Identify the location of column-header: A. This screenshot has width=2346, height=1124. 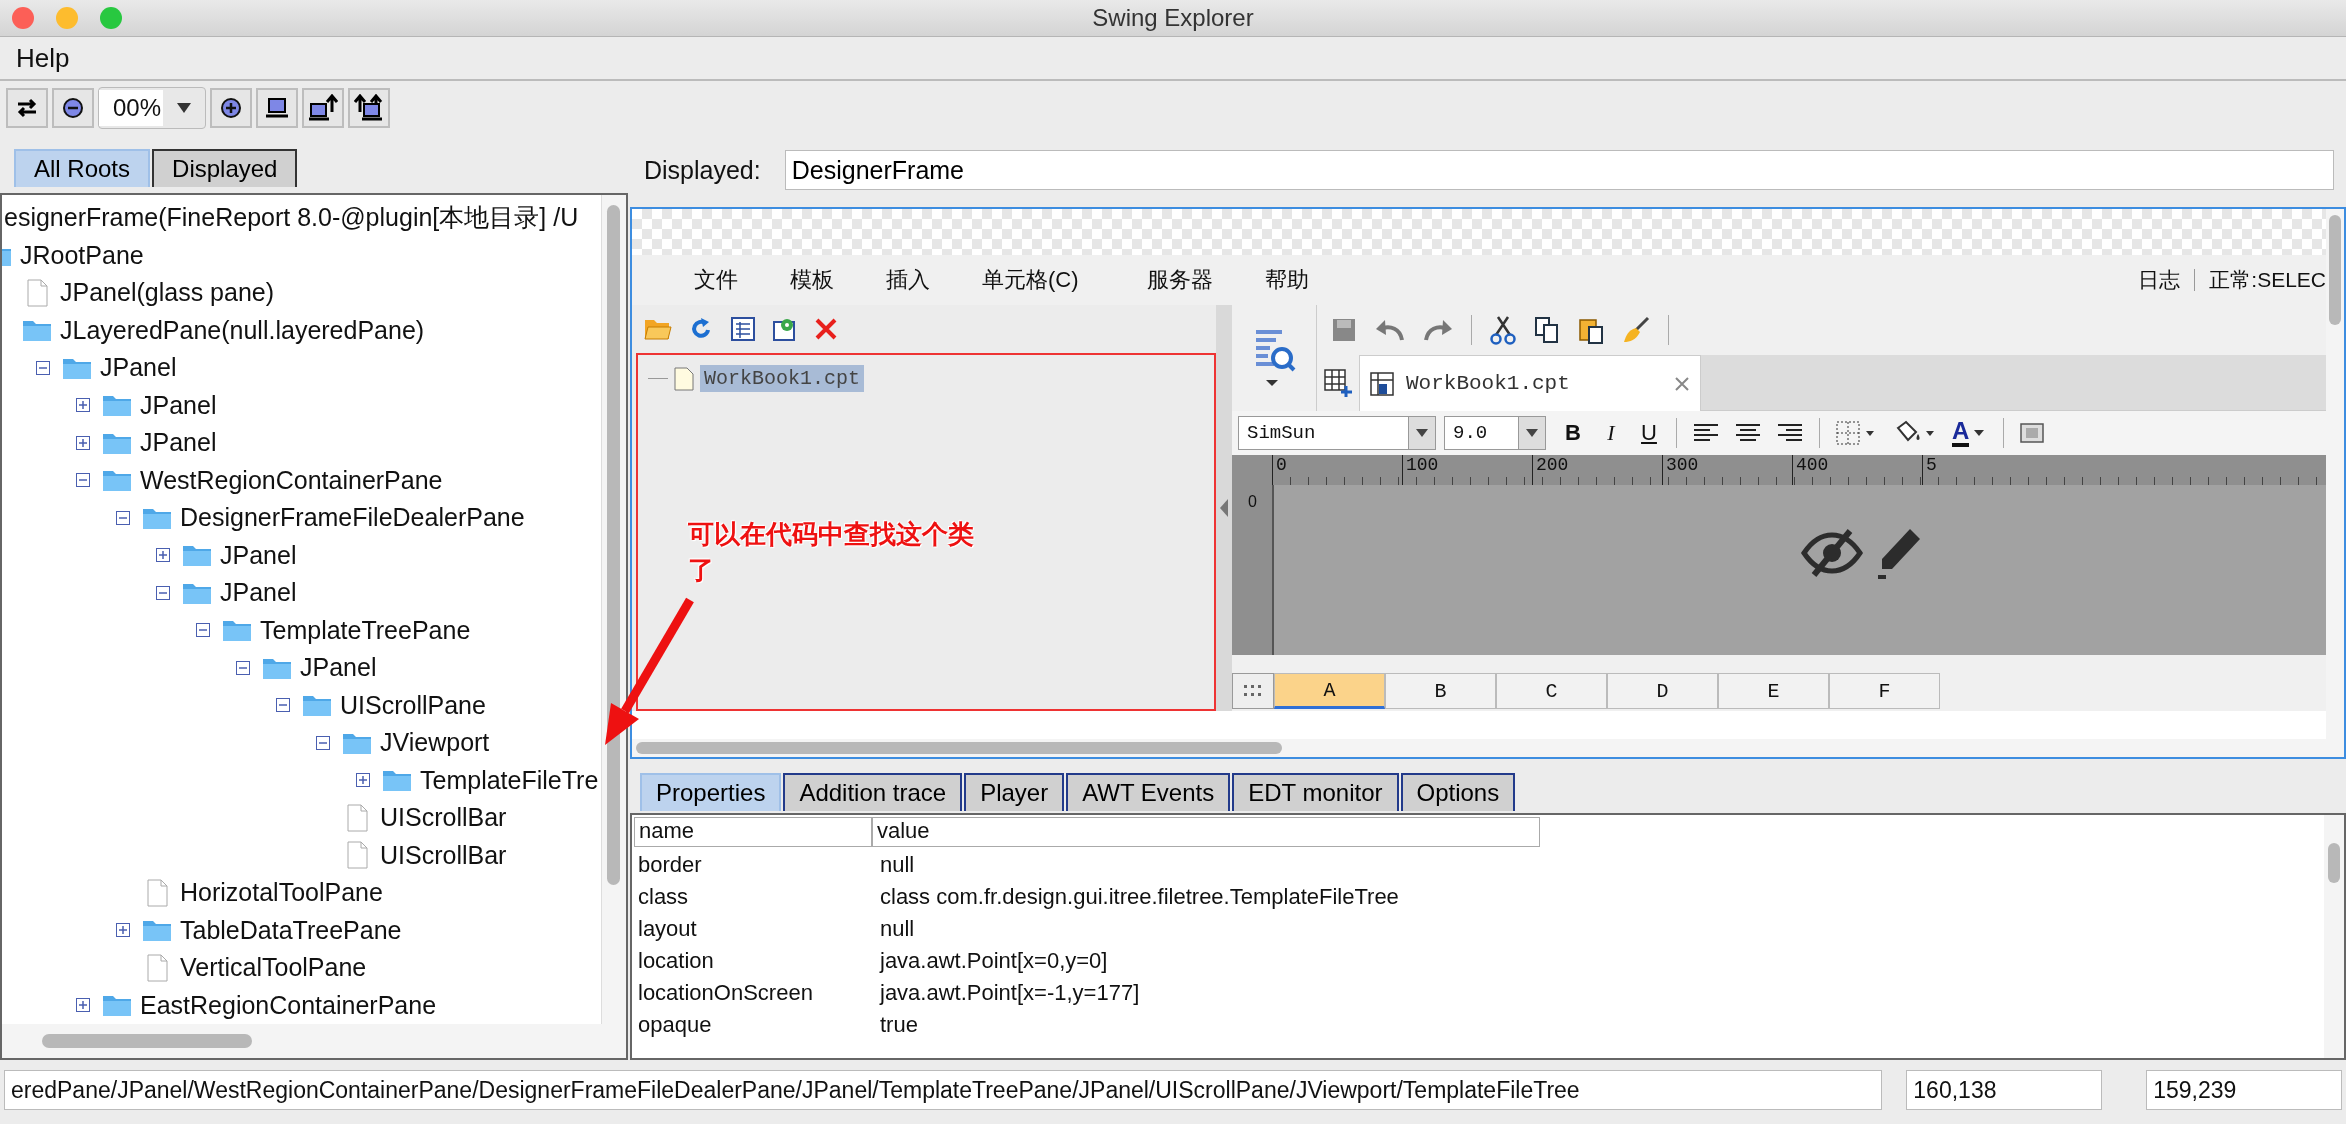
(1329, 691).